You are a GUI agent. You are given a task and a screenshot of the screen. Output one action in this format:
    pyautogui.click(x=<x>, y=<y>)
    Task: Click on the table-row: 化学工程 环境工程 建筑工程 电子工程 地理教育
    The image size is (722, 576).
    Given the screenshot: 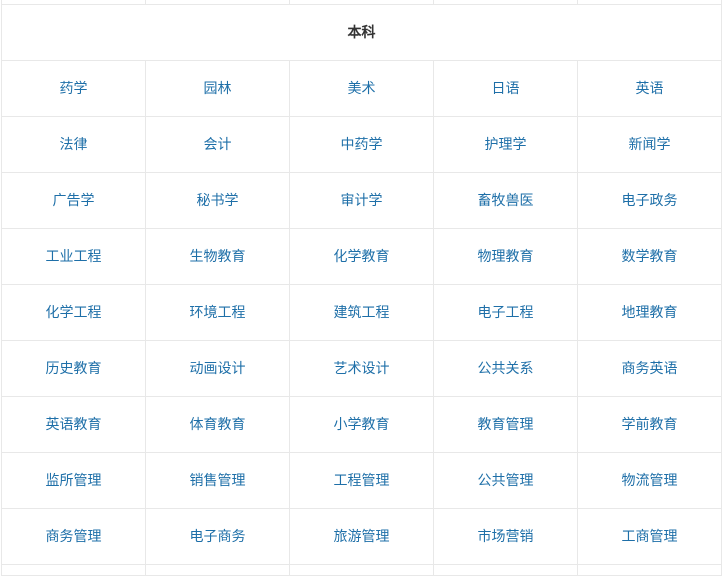 What is the action you would take?
    pyautogui.click(x=361, y=312)
    